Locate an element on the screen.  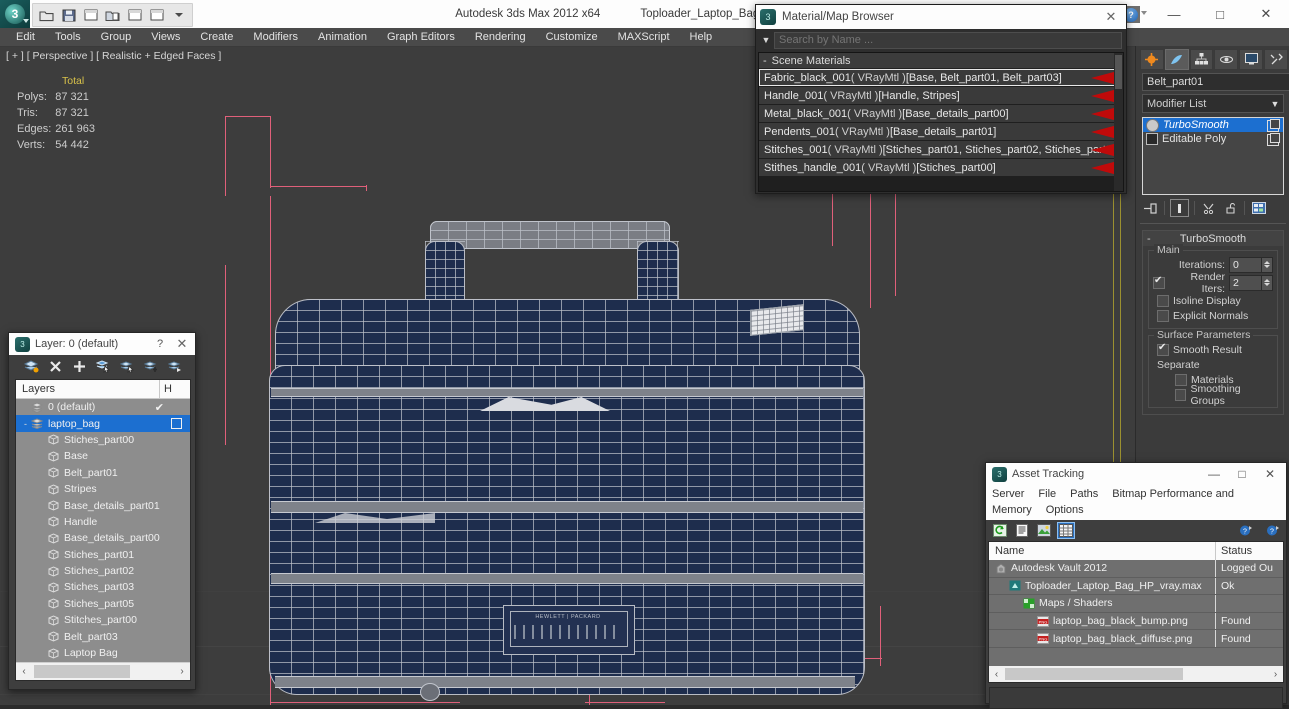
maximize-button: □ is located at coordinates (1220, 14).